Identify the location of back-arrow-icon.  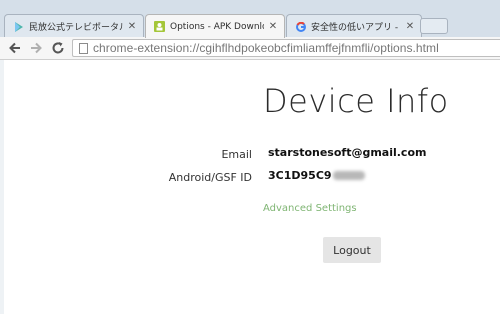
(15, 48).